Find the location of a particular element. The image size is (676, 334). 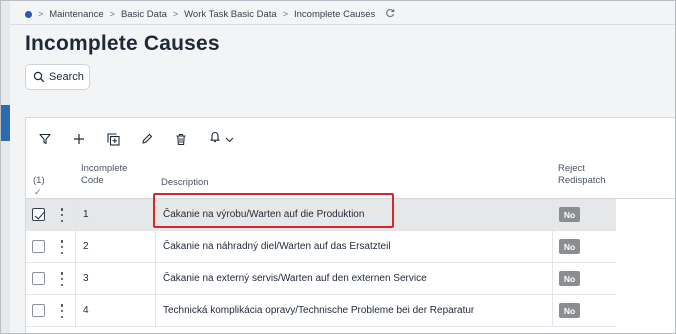

breadcrumb-item-work-task-basic-data: Work Task Basic Data is located at coordinates (230, 14).